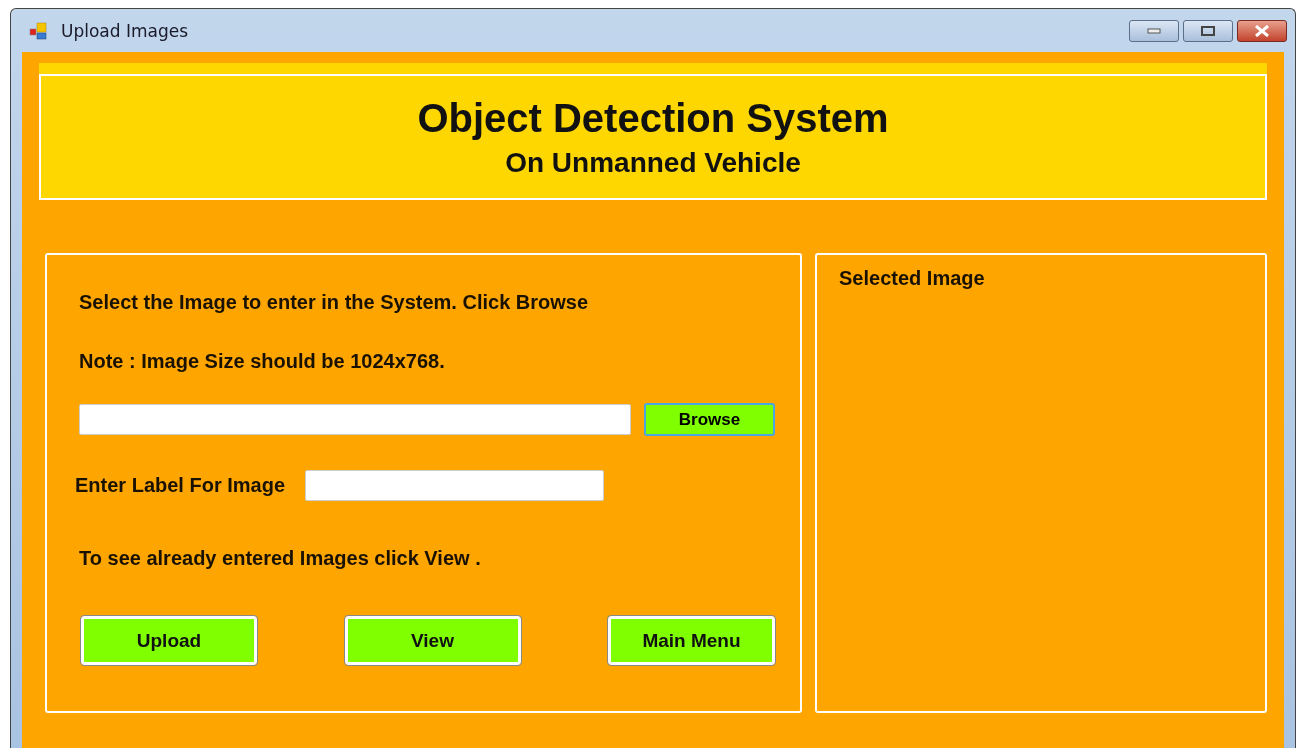 The height and width of the screenshot is (748, 1302). Describe the element at coordinates (280, 558) in the screenshot. I see `view-hint-text: To see already entered Images click View .` at that location.